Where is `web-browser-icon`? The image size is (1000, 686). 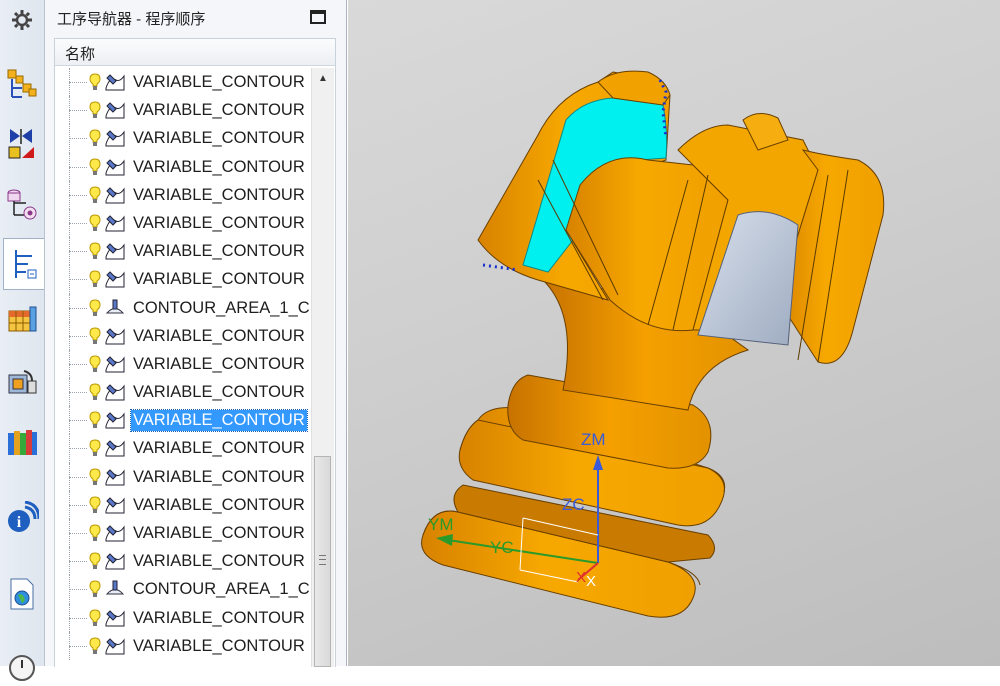
web-browser-icon is located at coordinates (22, 594).